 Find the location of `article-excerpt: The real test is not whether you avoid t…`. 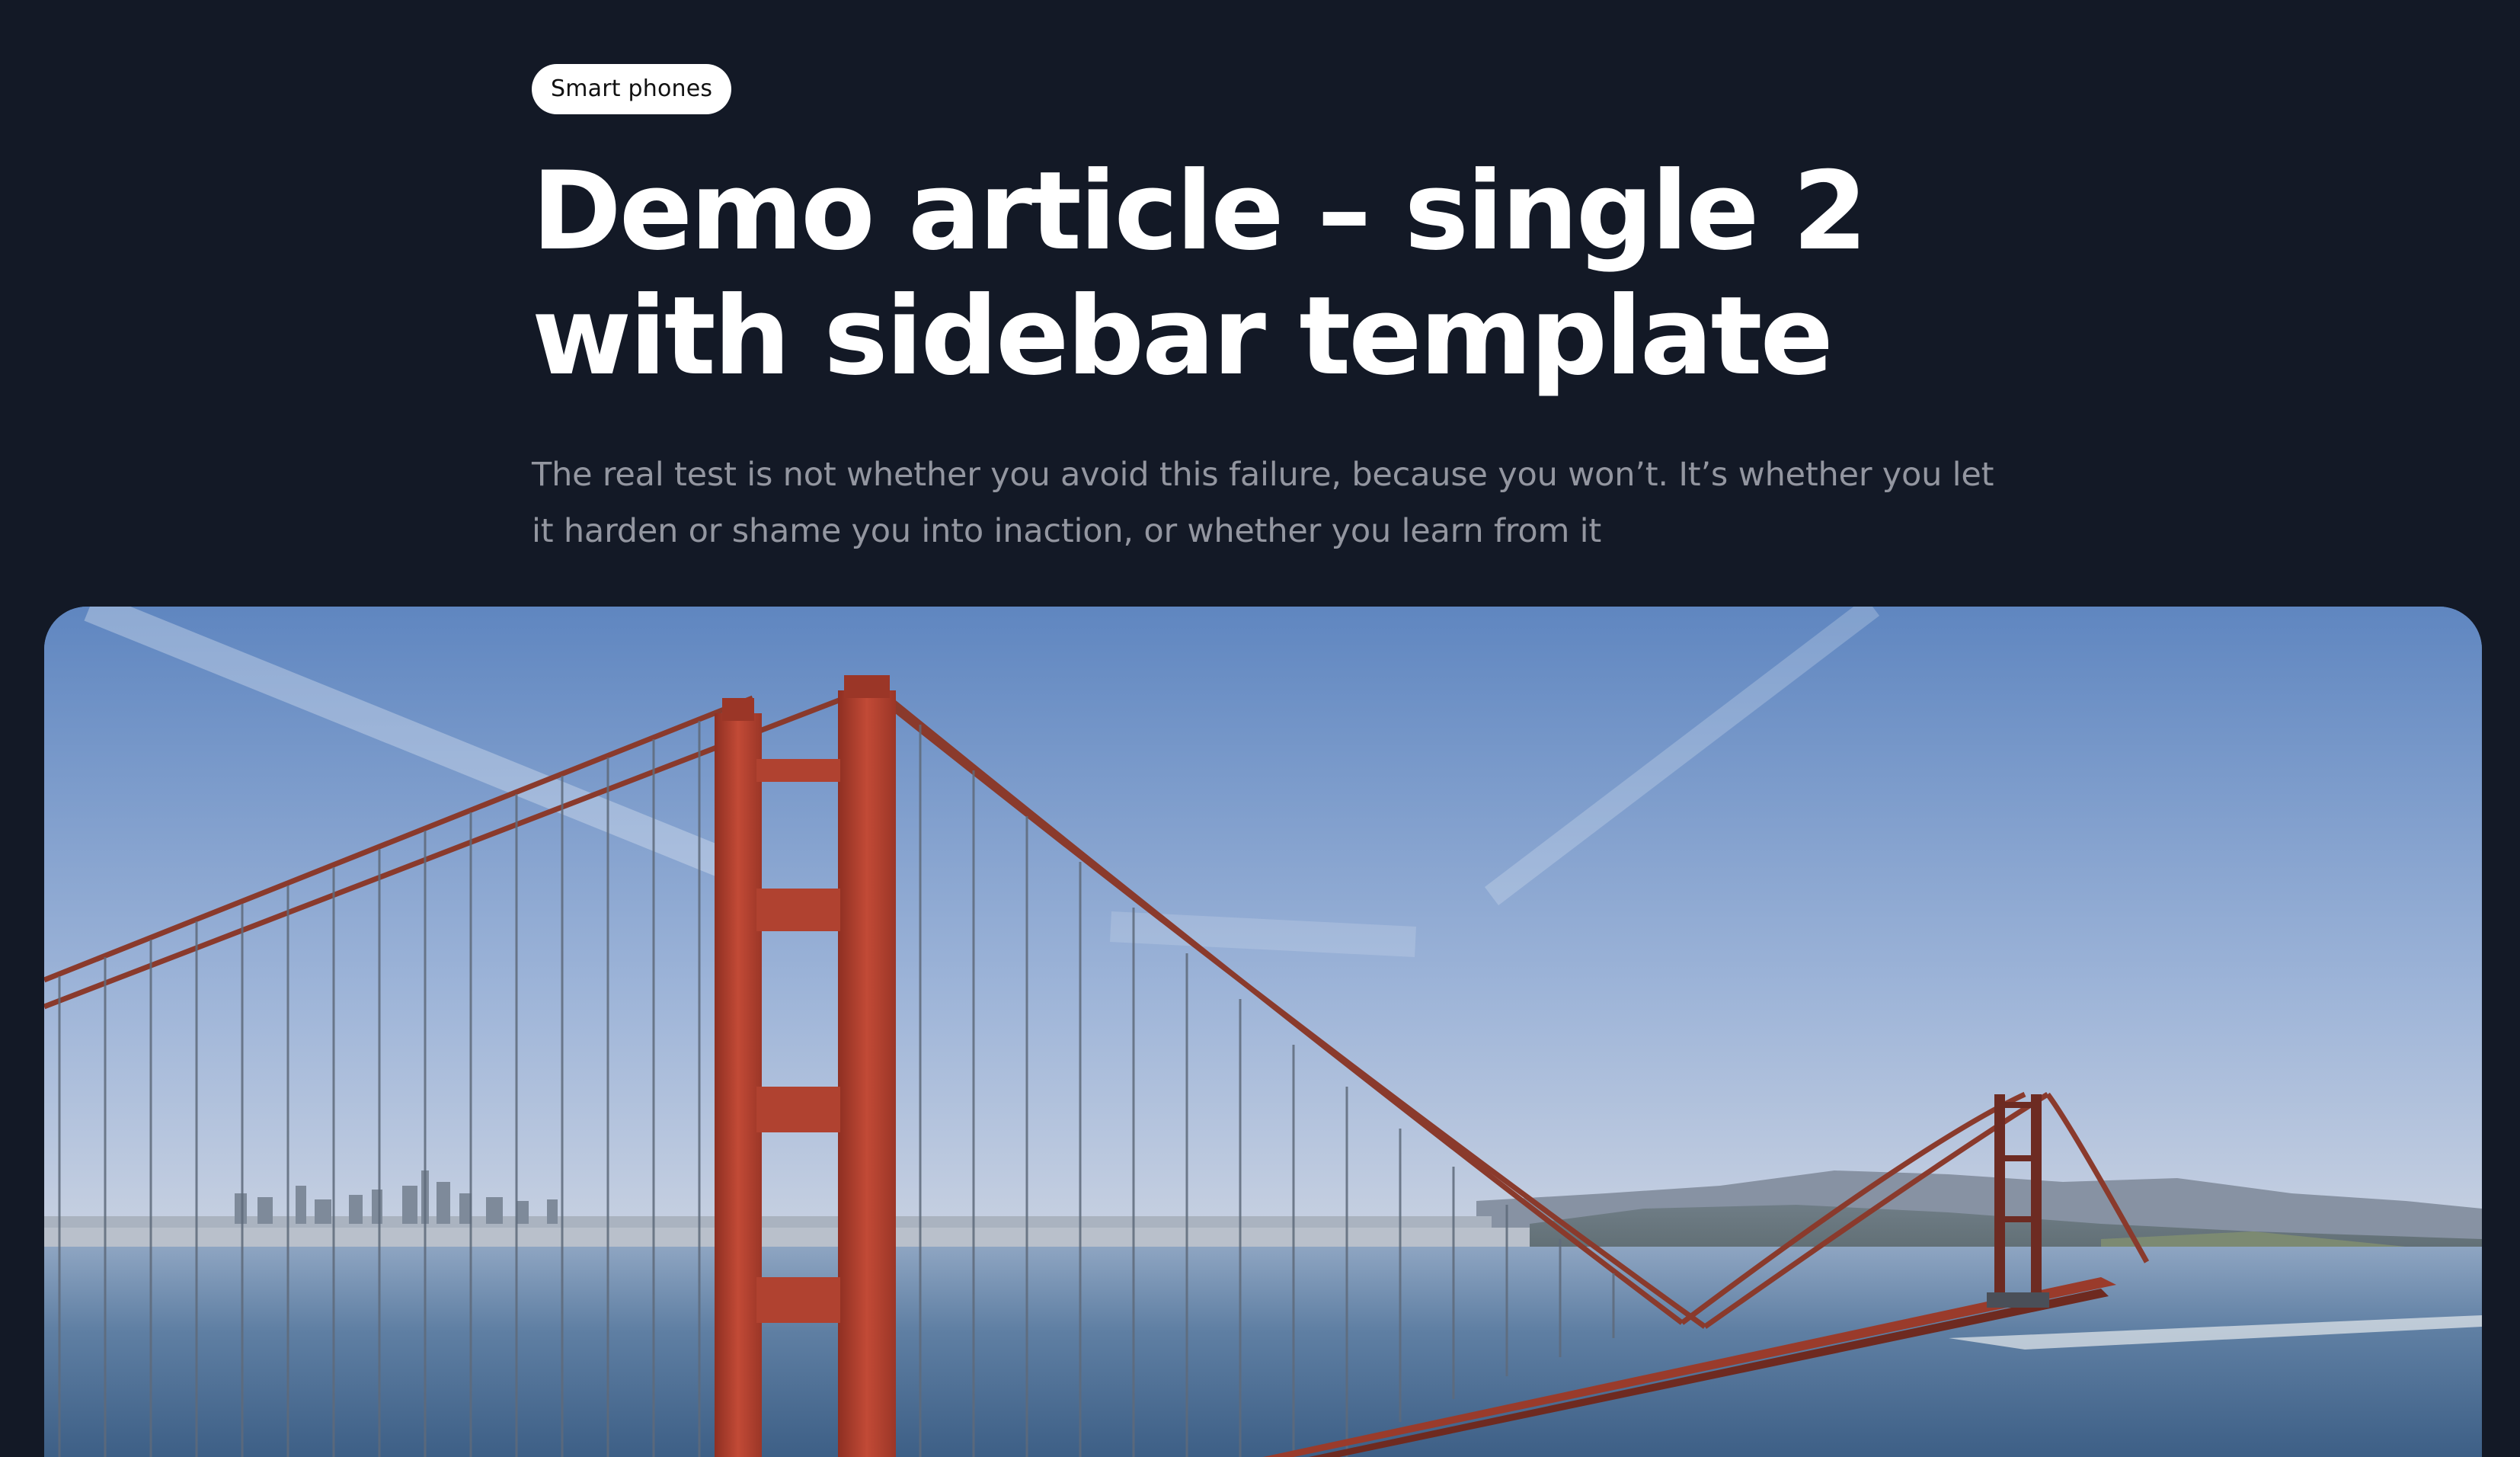

article-excerpt: The real test is not whether you avoid t… is located at coordinates (1263, 503).